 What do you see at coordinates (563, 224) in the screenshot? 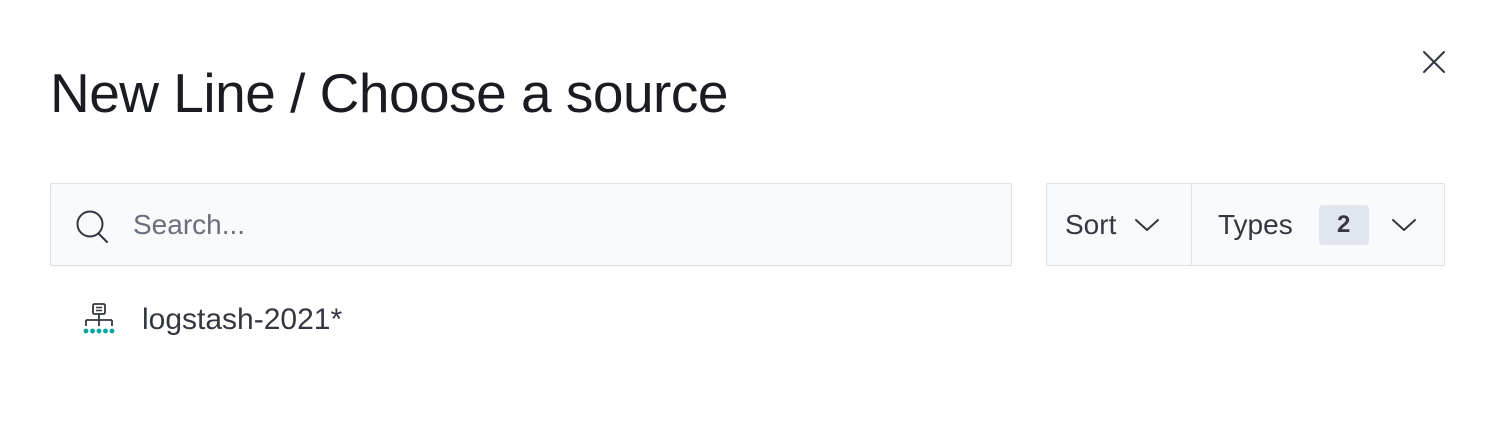
I see `search-input` at bounding box center [563, 224].